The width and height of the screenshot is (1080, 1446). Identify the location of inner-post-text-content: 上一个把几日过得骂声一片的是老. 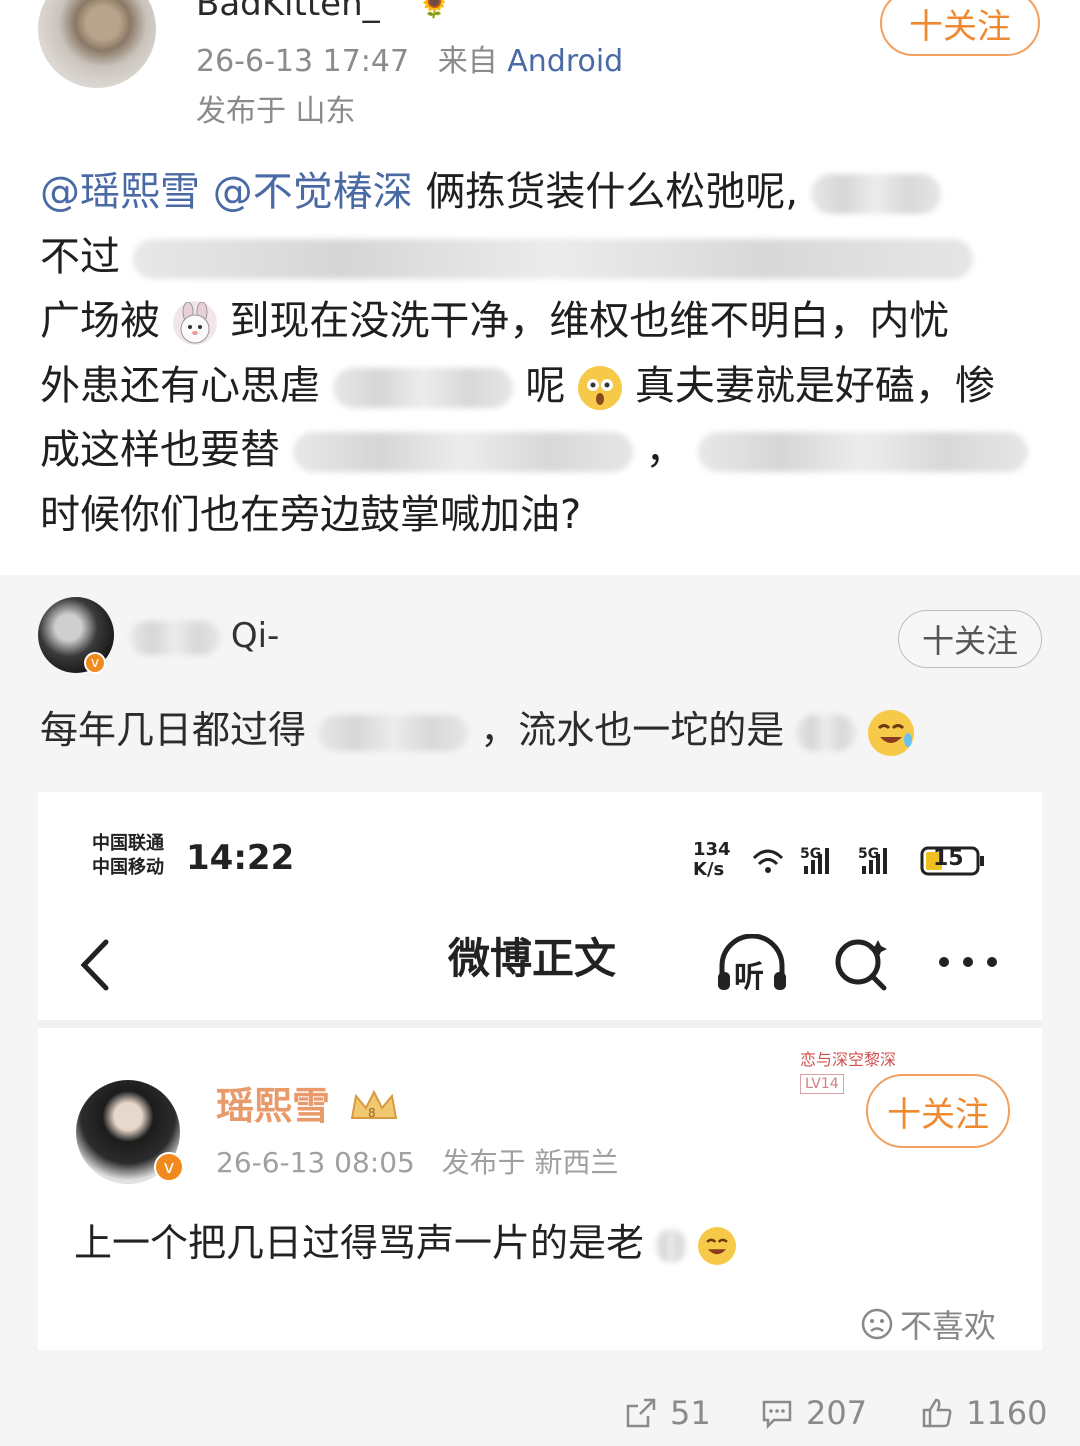
(359, 1243).